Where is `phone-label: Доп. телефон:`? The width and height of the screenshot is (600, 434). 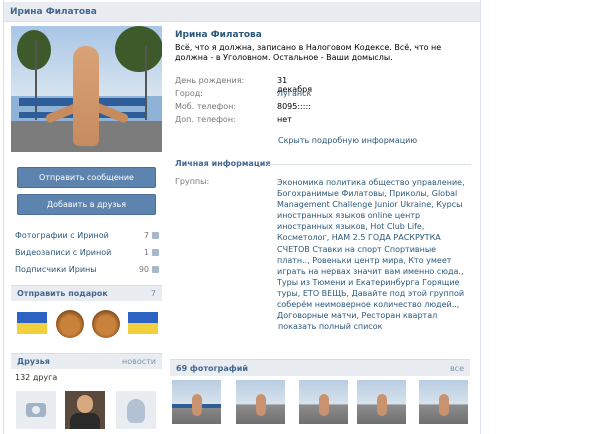
phone-label: Доп. телефон: is located at coordinates (205, 119).